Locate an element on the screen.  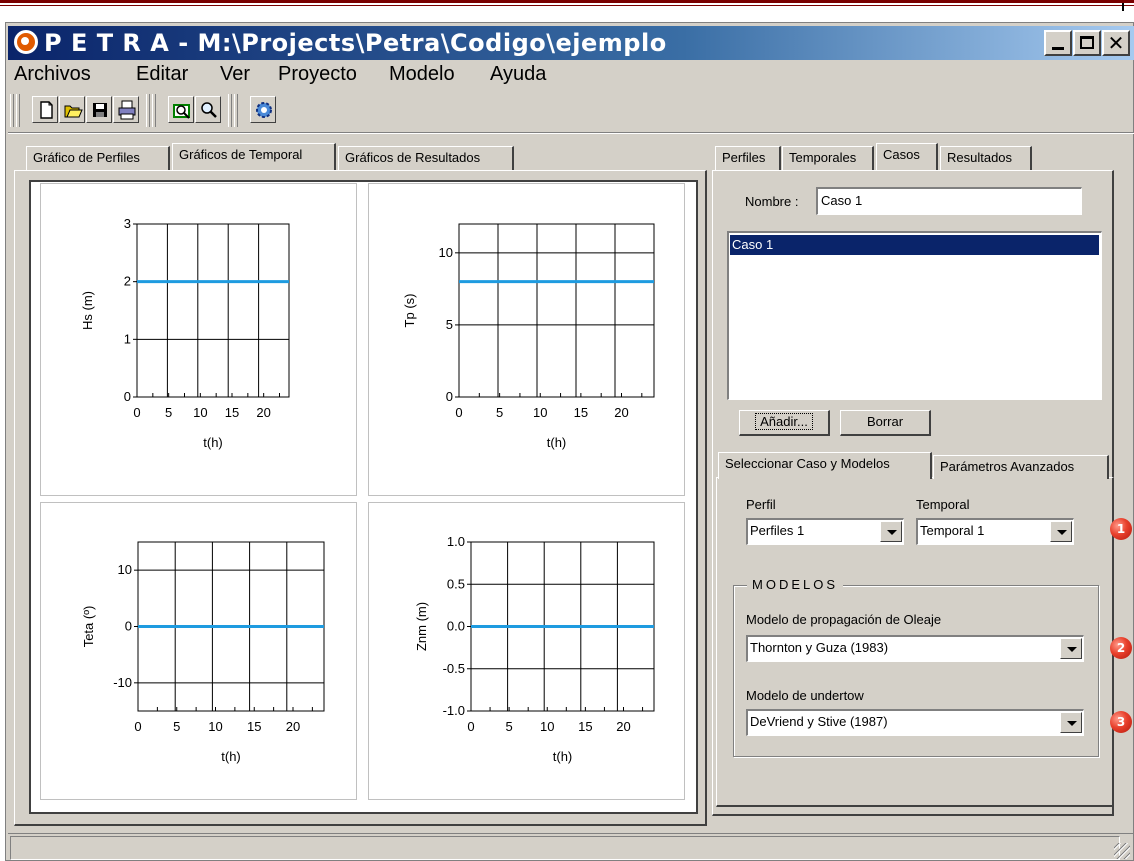
tab-casos: Casos is located at coordinates (907, 156).